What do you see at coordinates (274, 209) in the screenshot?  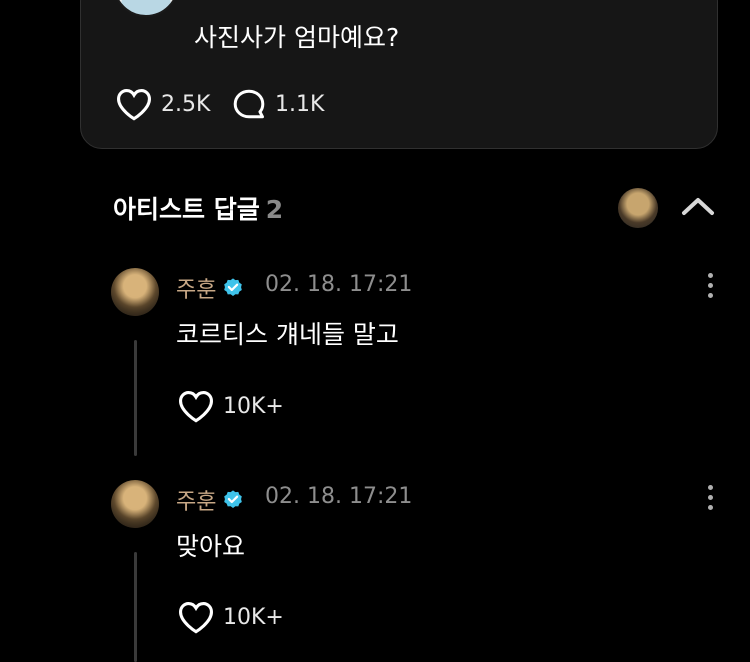 I see `artist-replies-count: 2` at bounding box center [274, 209].